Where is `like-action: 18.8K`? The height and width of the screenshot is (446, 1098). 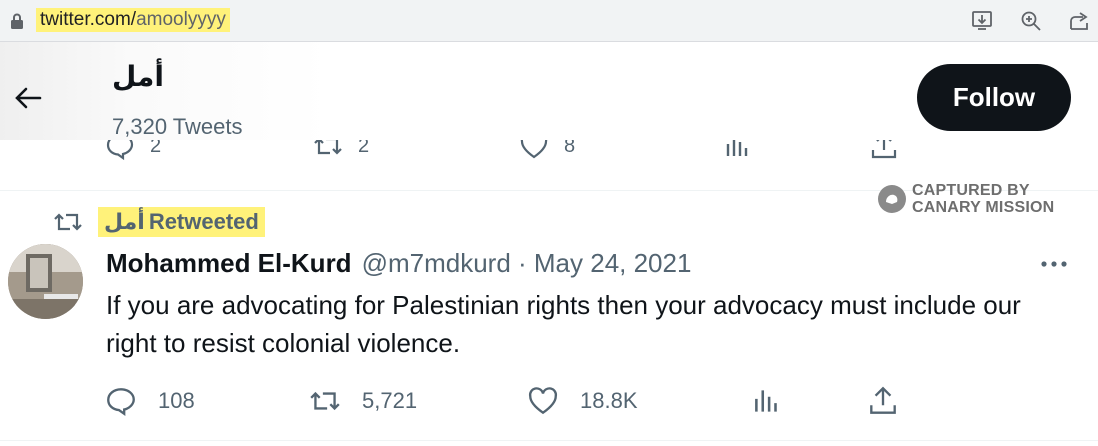 like-action: 18.8K is located at coordinates (582, 401).